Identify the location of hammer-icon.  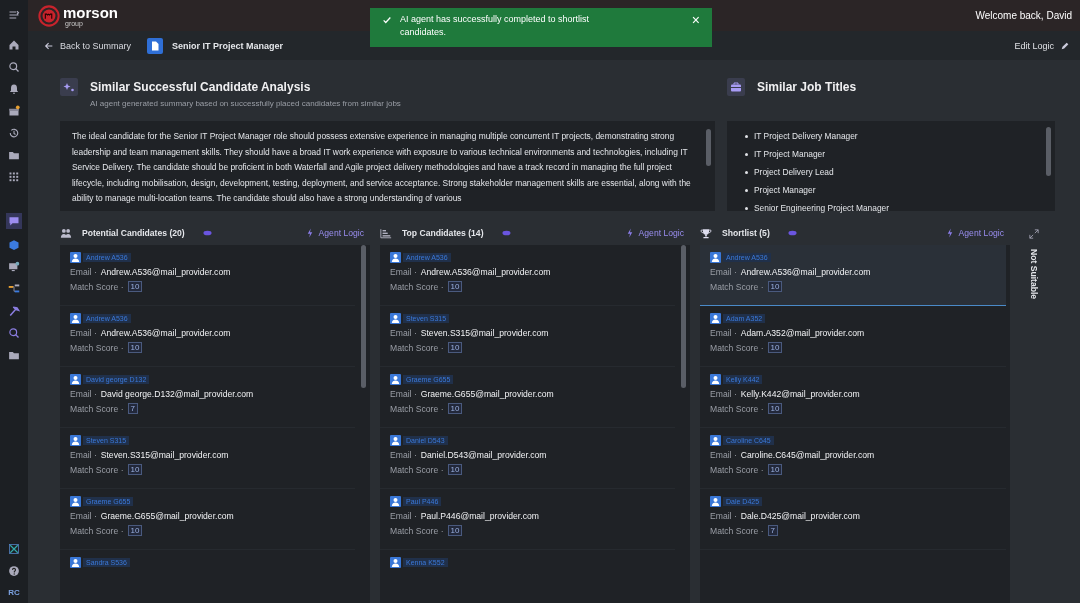
(14, 311).